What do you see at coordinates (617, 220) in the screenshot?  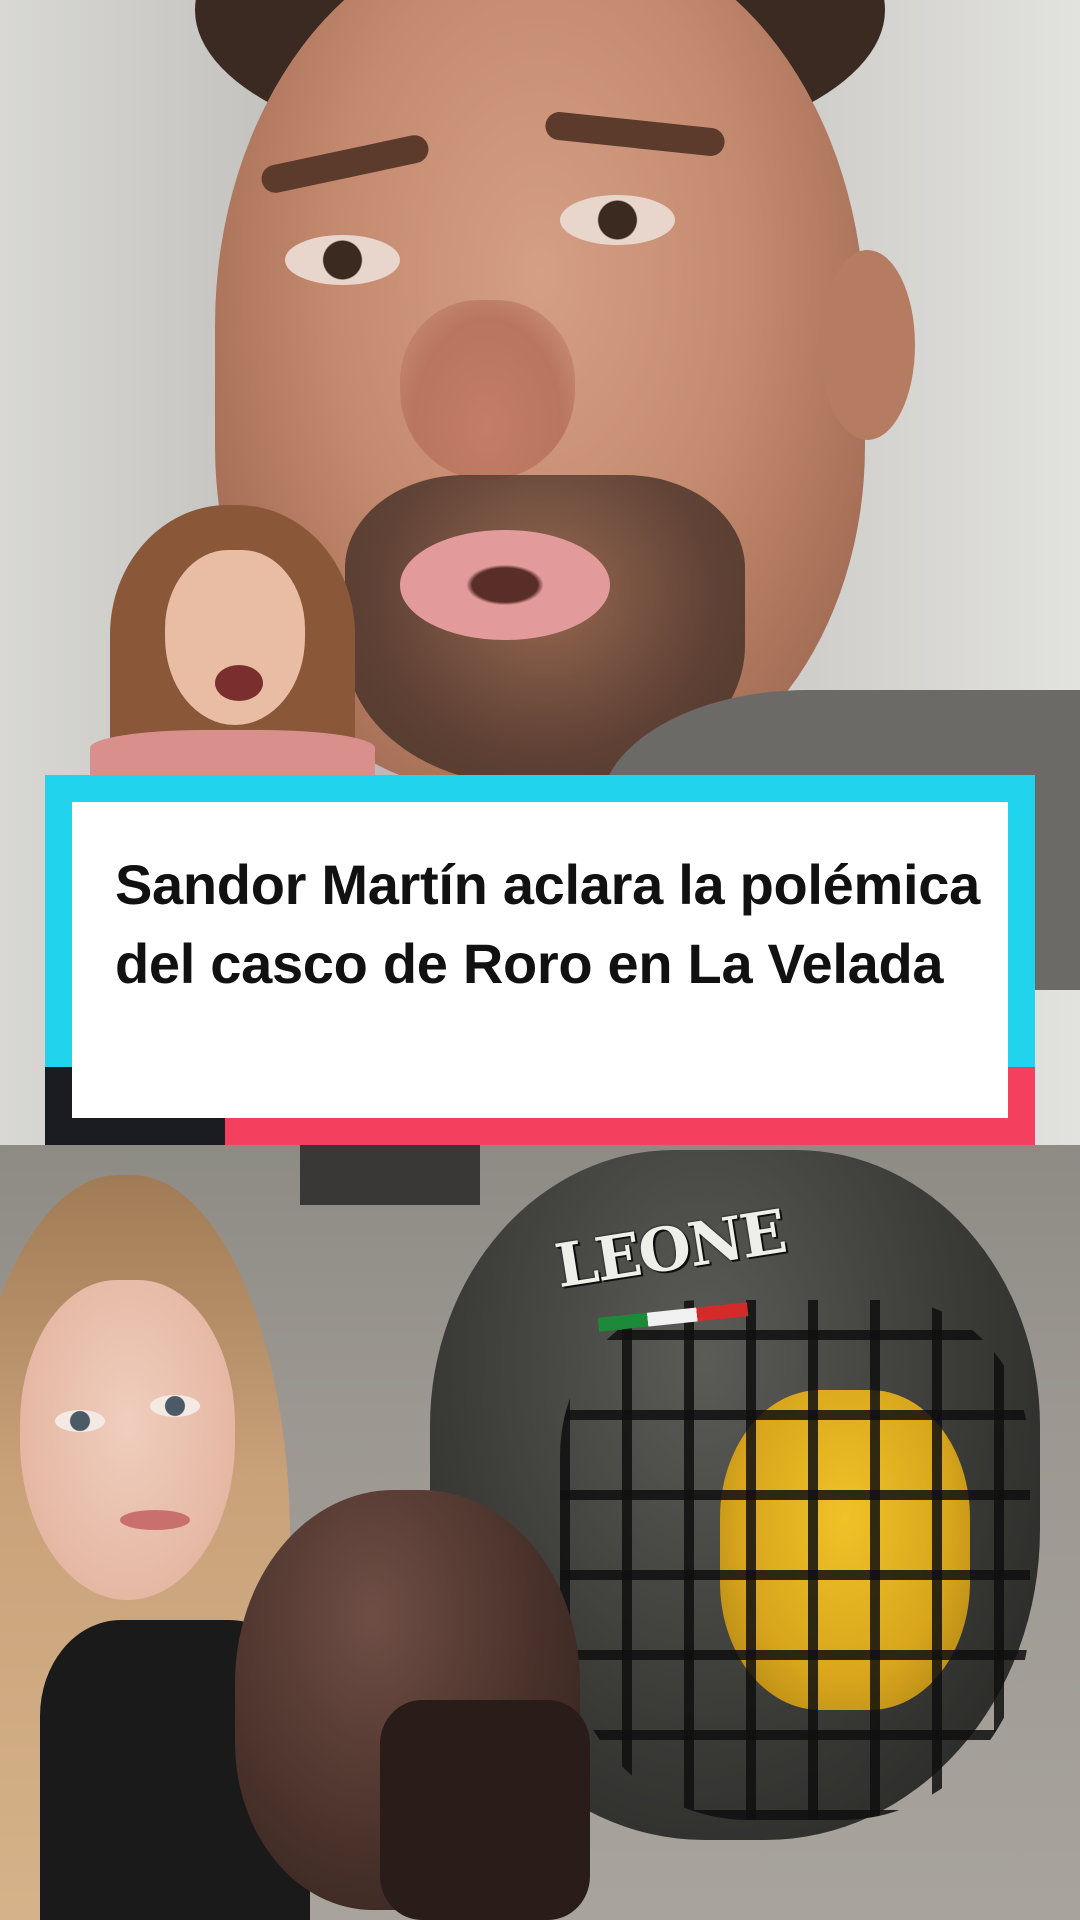 I see `man-right-eye` at bounding box center [617, 220].